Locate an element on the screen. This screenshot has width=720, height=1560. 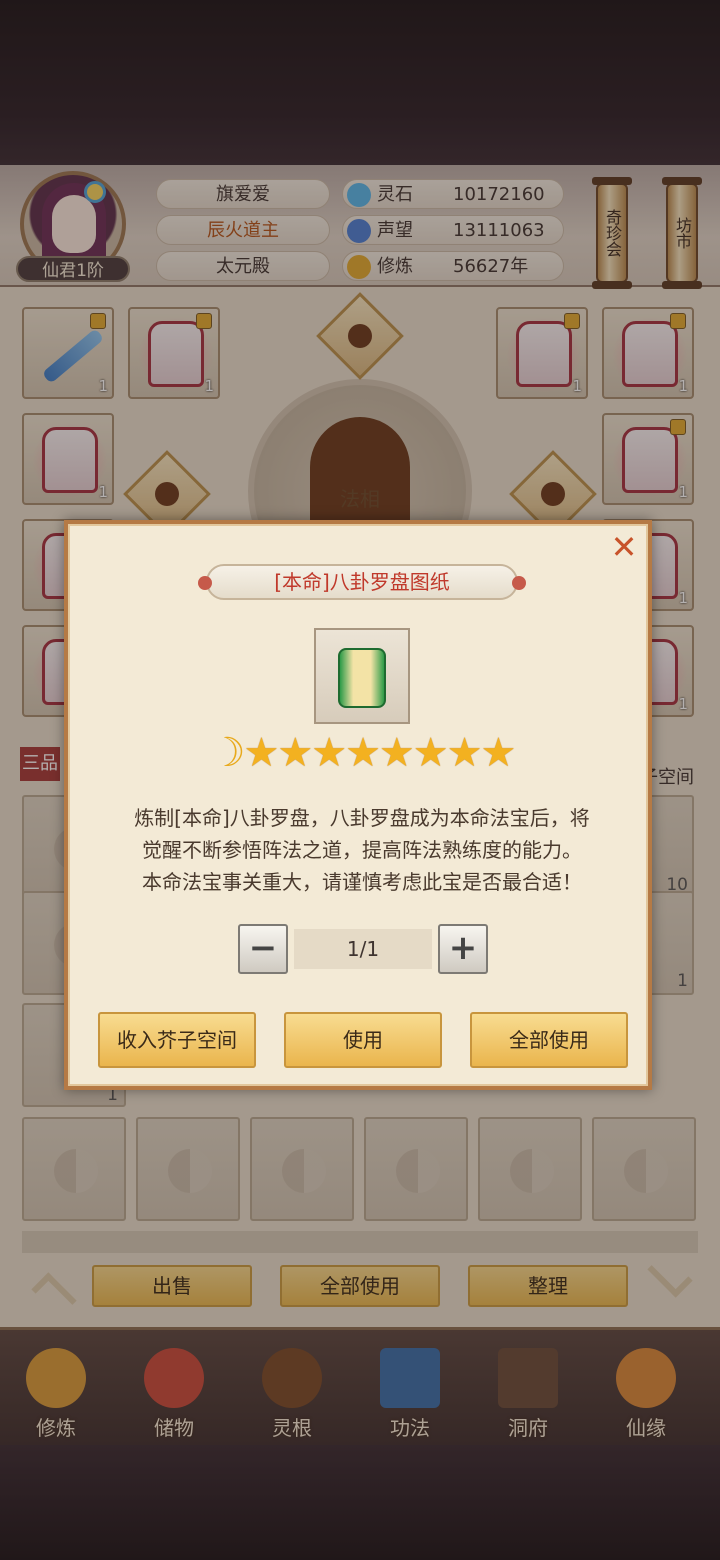
description-line: 本命法宝事关重大，请谨慎考虑此宝是否最合适！ is located at coordinates (362, 882).